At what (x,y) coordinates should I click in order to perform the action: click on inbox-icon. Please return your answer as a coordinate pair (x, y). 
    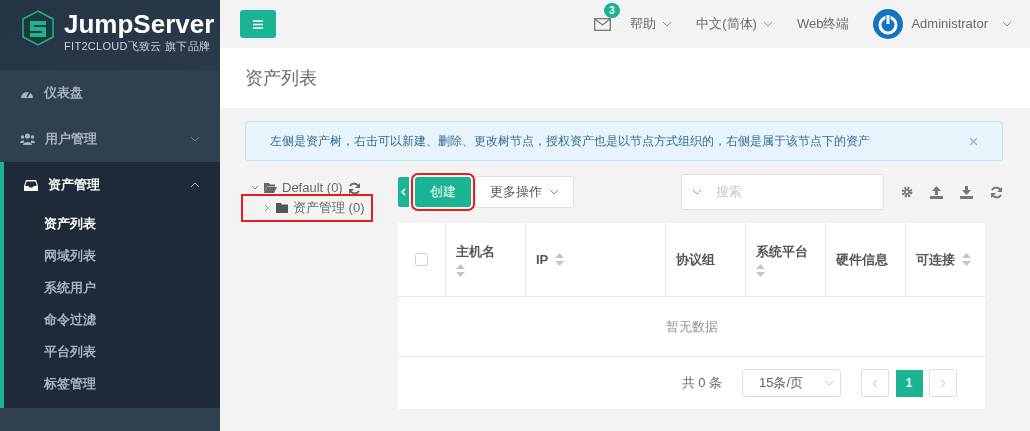
    Looking at the image, I should click on (31, 185).